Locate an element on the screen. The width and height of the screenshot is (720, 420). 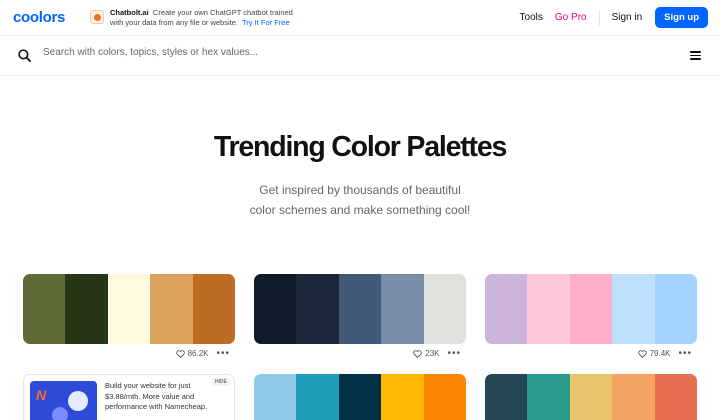
header-ad-line1: Create your own ChatGPT chatbot trained is located at coordinates (222, 12).